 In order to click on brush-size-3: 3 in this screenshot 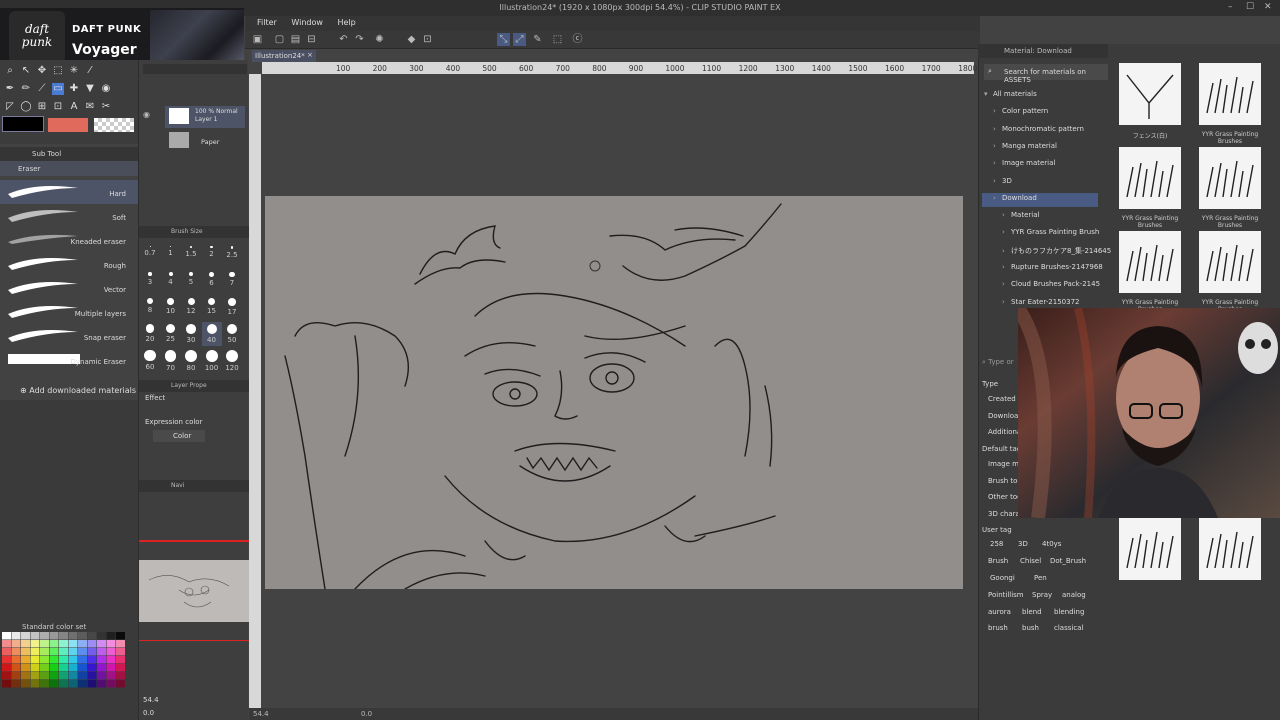, I will do `click(150, 282)`.